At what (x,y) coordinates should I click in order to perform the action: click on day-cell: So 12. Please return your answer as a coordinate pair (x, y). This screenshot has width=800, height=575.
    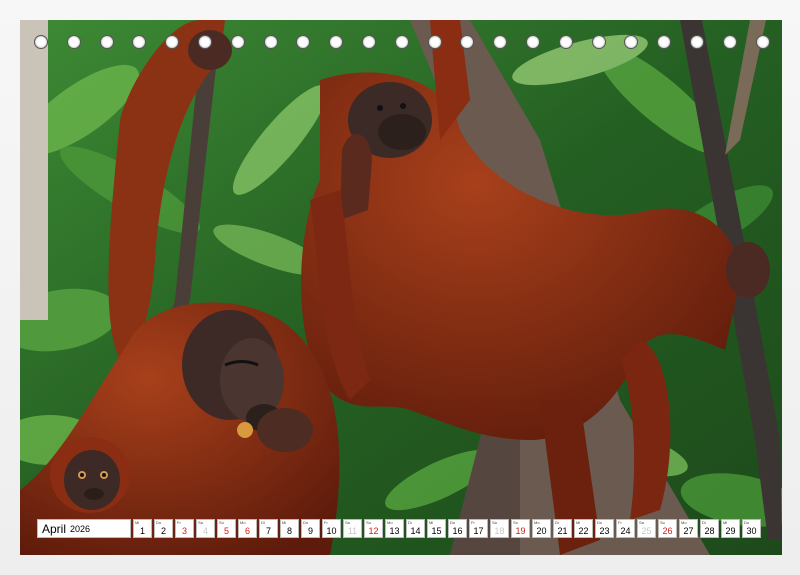
    Looking at the image, I should click on (373, 528).